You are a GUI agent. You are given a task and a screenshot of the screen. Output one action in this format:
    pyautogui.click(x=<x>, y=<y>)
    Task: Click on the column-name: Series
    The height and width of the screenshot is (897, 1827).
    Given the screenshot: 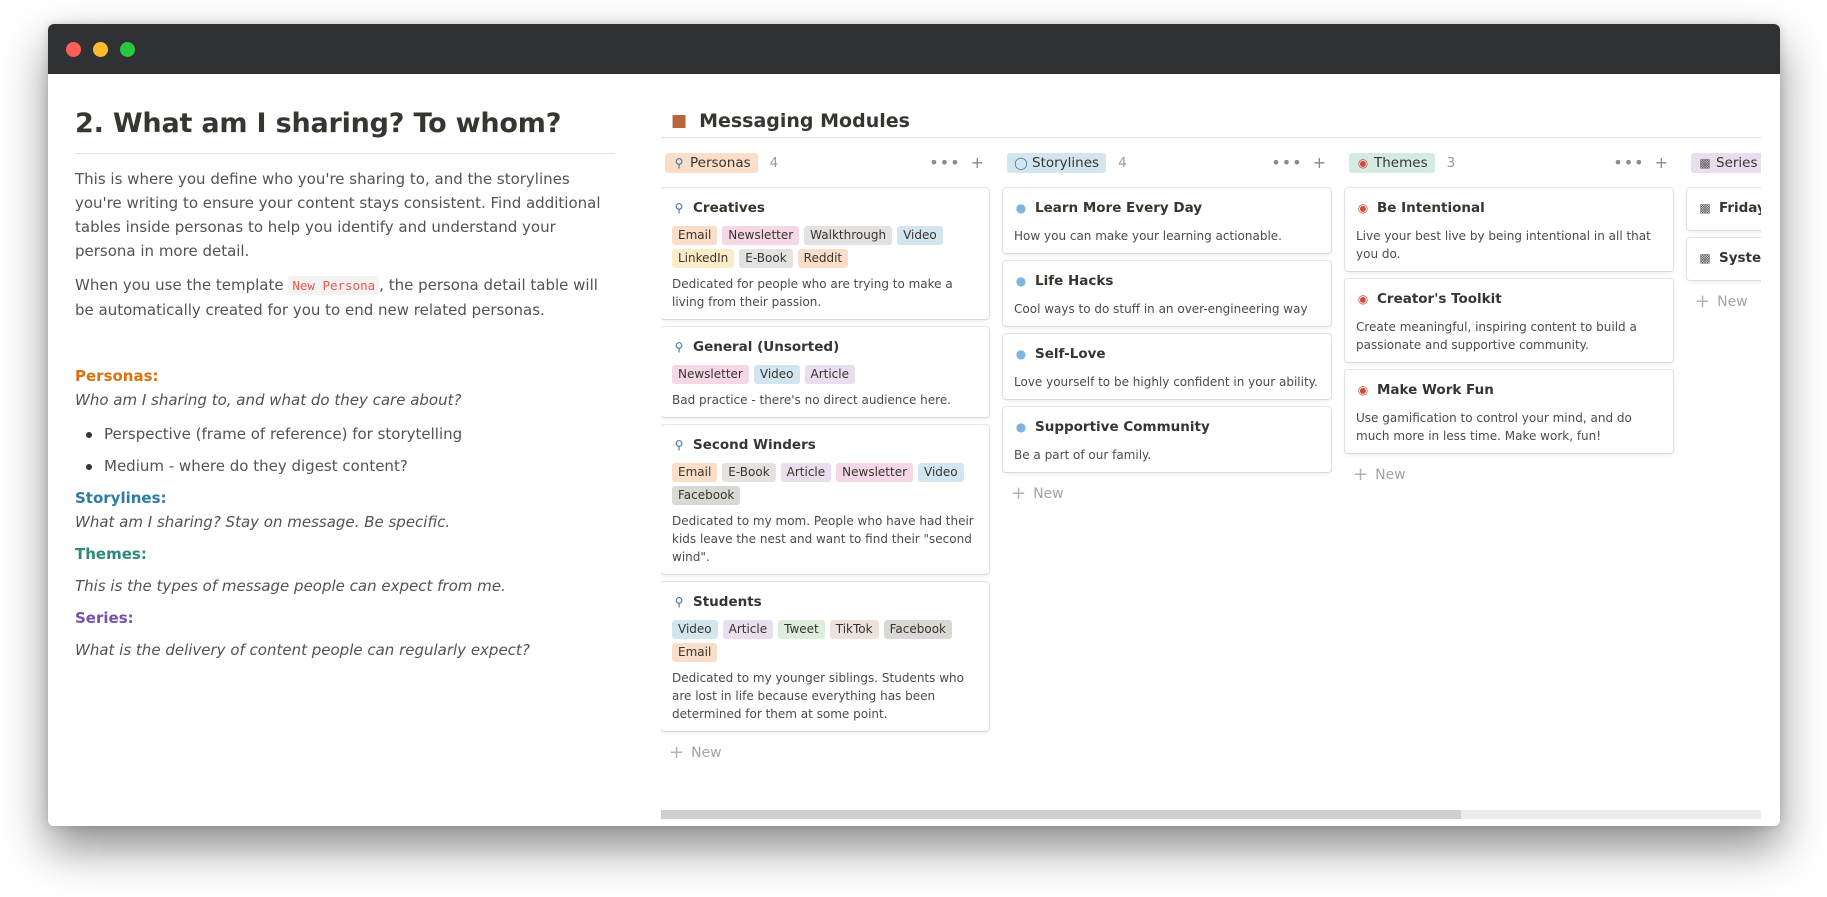 What is the action you would take?
    pyautogui.click(x=1737, y=163)
    